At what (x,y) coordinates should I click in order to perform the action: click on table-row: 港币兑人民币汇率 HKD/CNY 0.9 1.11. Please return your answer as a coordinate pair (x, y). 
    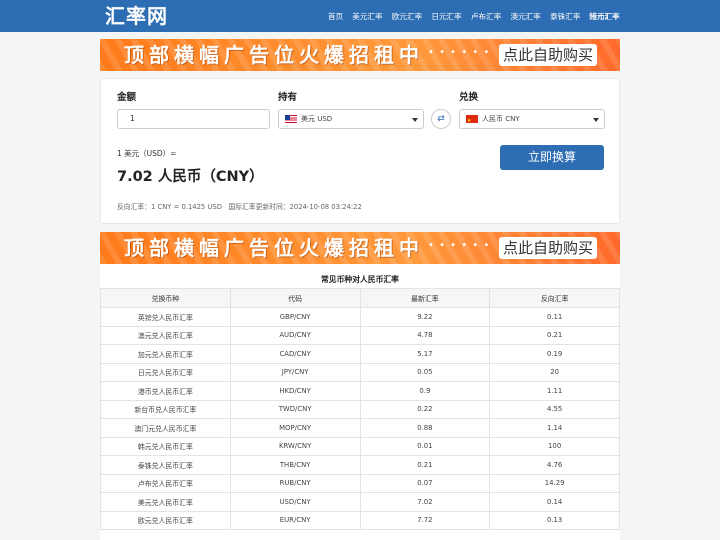
    Looking at the image, I should click on (360, 391).